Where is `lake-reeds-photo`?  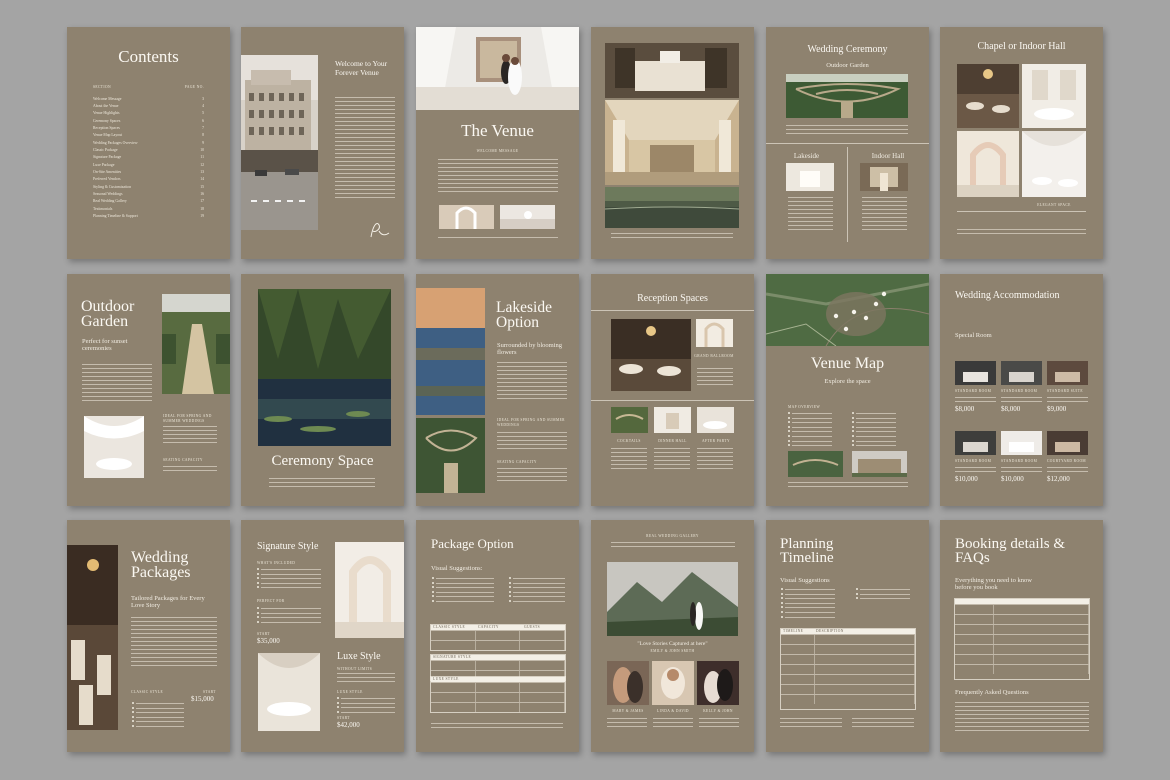 lake-reeds-photo is located at coordinates (672, 207).